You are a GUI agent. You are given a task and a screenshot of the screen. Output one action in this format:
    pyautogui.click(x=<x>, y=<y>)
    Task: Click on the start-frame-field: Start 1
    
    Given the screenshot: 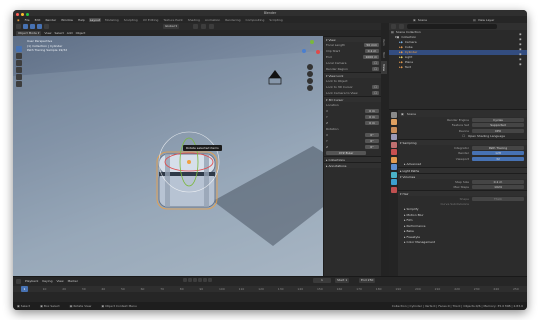 What is the action you would take?
    pyautogui.click(x=342, y=280)
    